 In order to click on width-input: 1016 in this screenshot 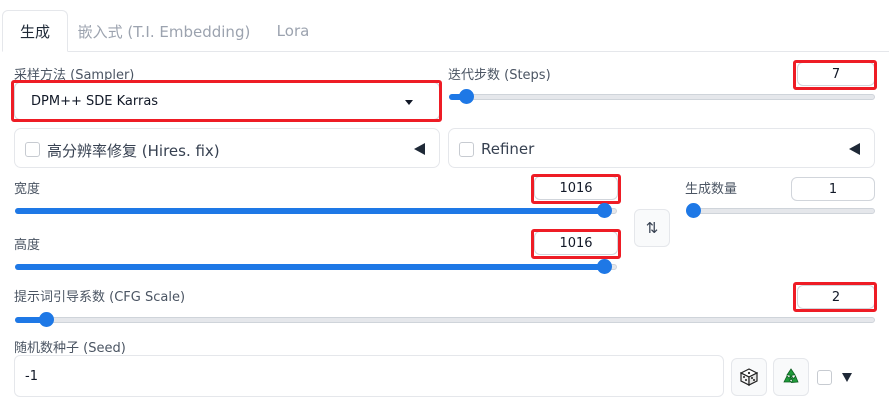, I will do `click(576, 188)`.